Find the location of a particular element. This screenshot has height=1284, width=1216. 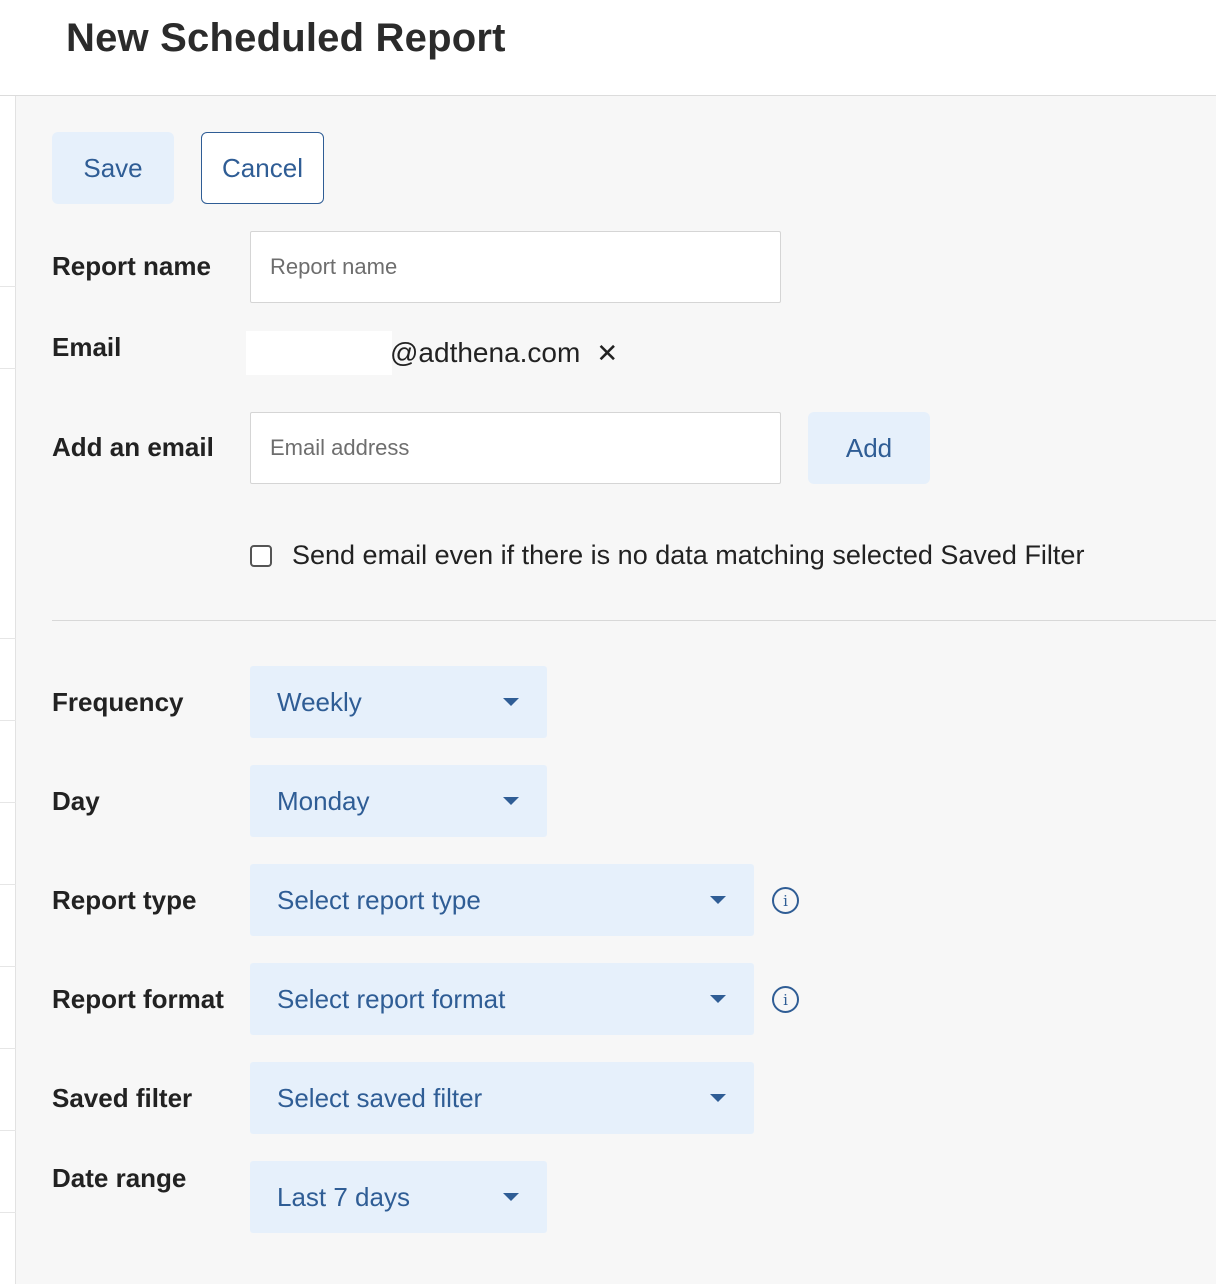

frequency-select: Weekly is located at coordinates (398, 702).